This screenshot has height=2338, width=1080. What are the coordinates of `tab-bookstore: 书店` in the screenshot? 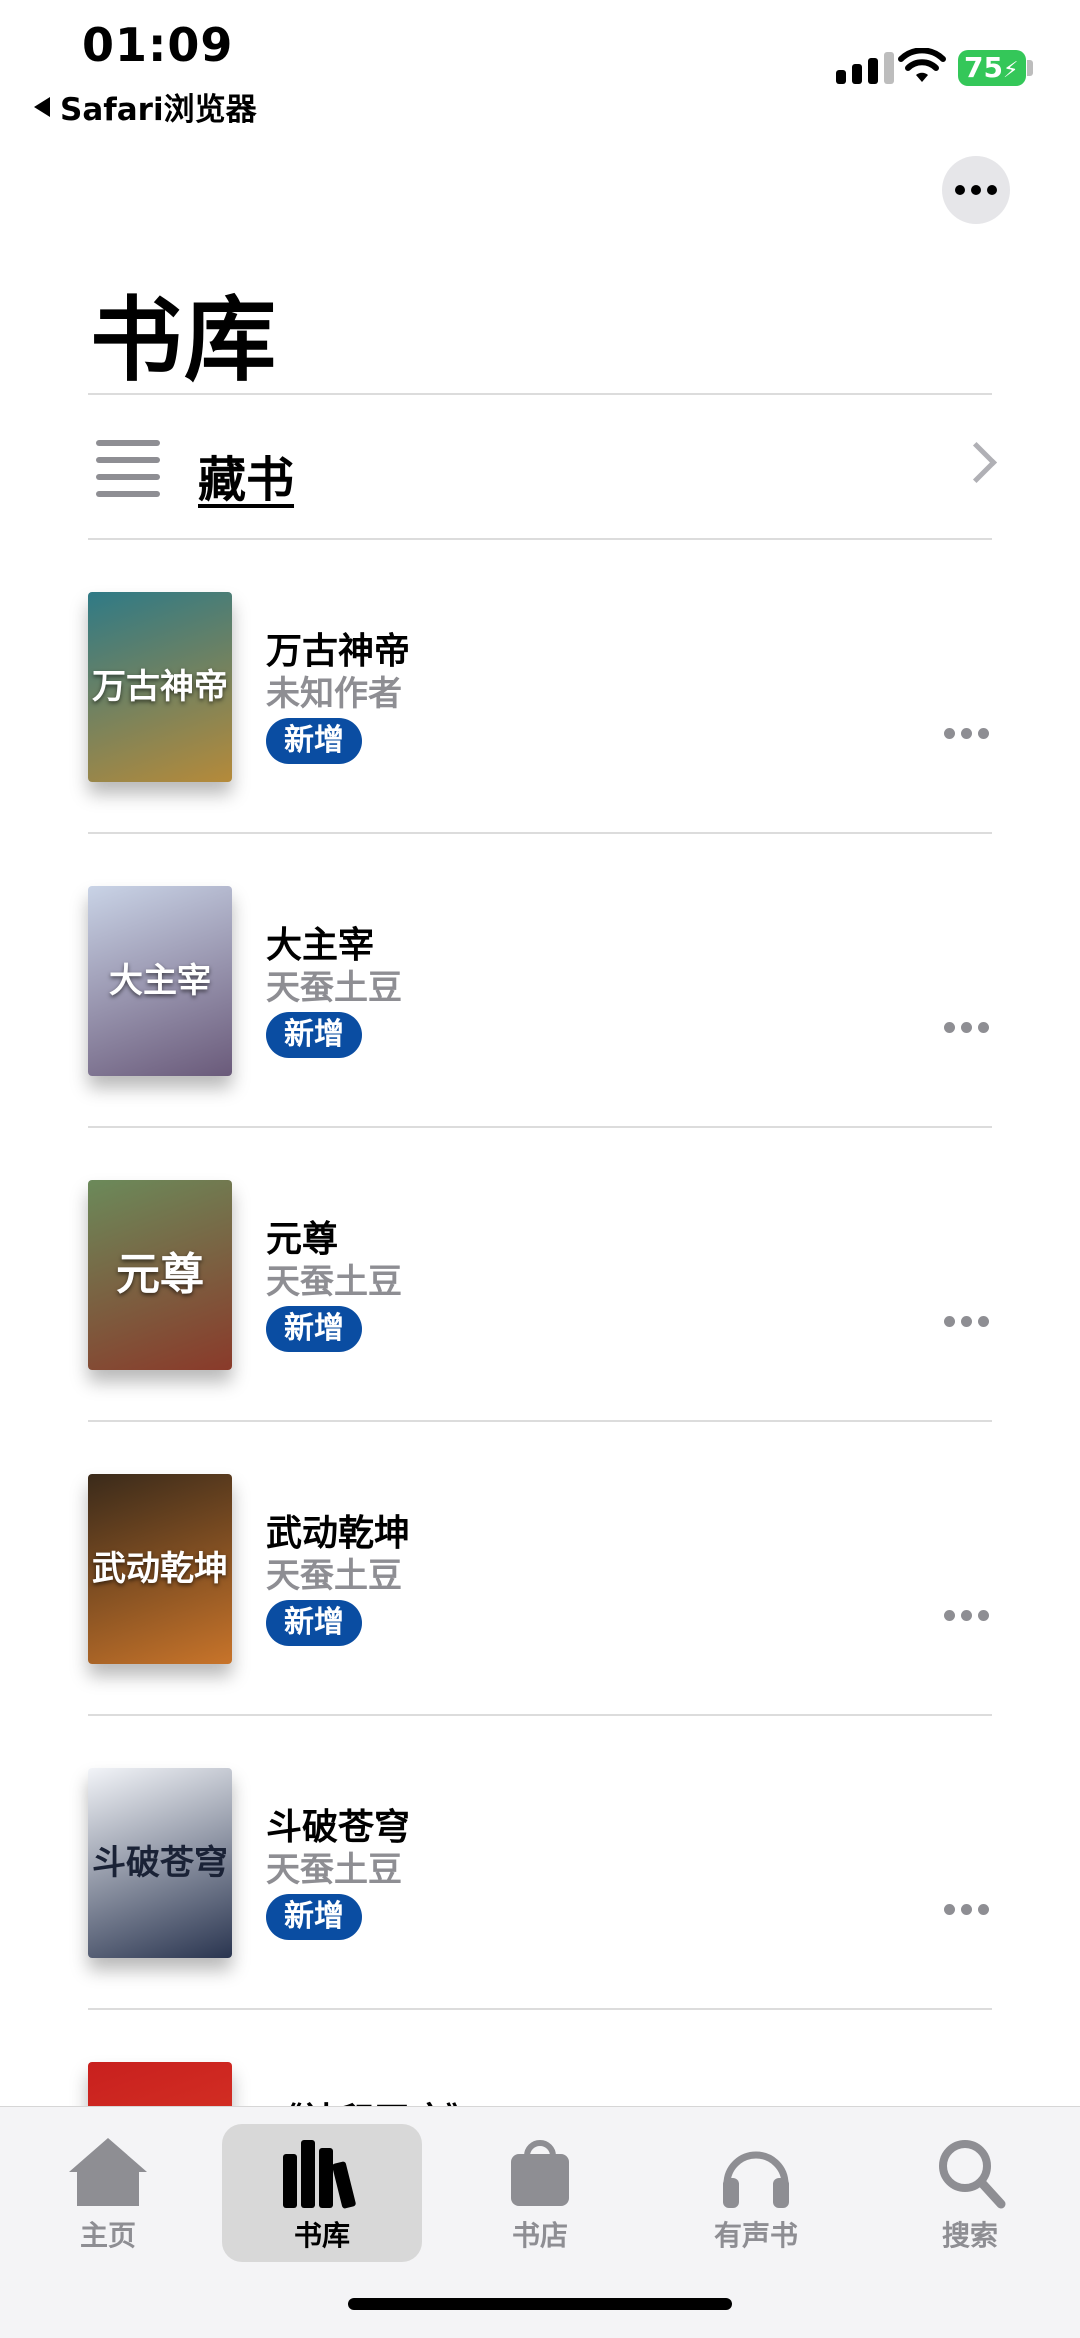 It's located at (540, 2193).